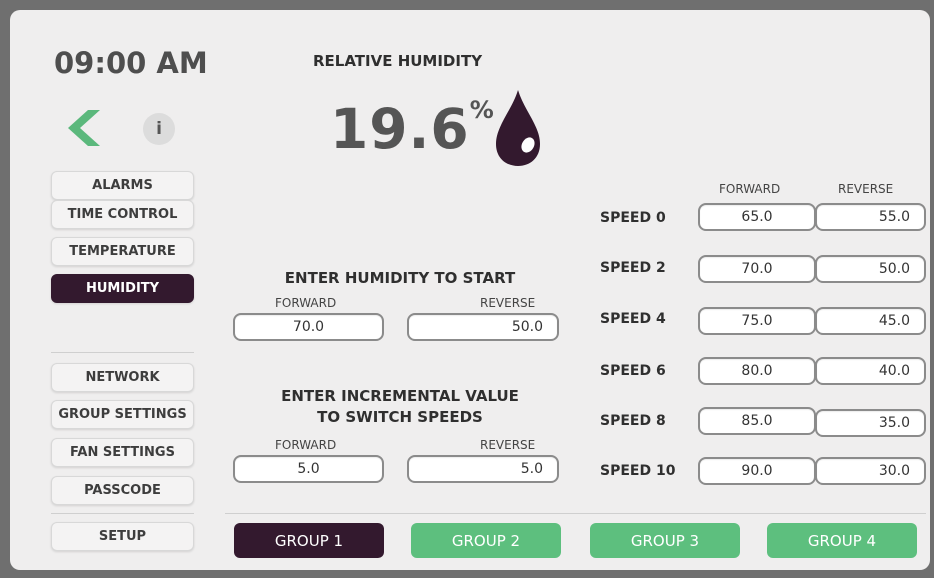 Image resolution: width=934 pixels, height=578 pixels. I want to click on clock: 09:00 AM, so click(131, 63).